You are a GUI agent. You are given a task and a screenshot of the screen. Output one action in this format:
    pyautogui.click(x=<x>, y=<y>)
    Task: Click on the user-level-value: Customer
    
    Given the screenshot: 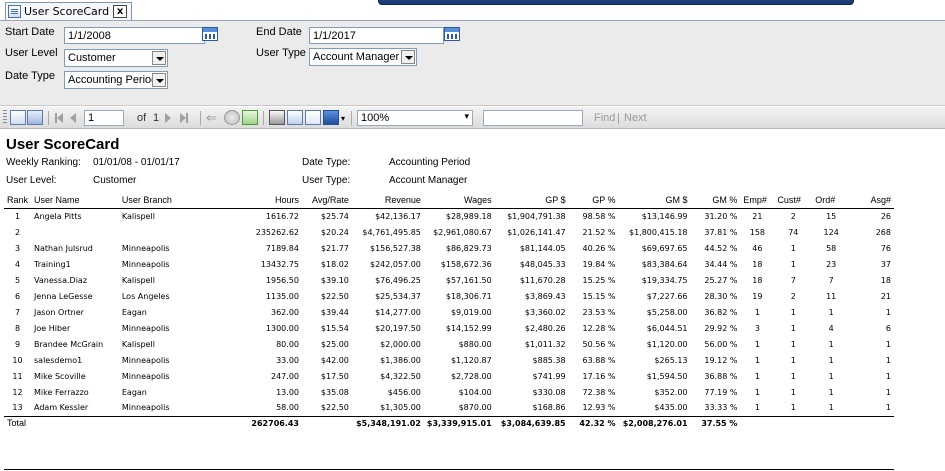 What is the action you would take?
    pyautogui.click(x=92, y=58)
    